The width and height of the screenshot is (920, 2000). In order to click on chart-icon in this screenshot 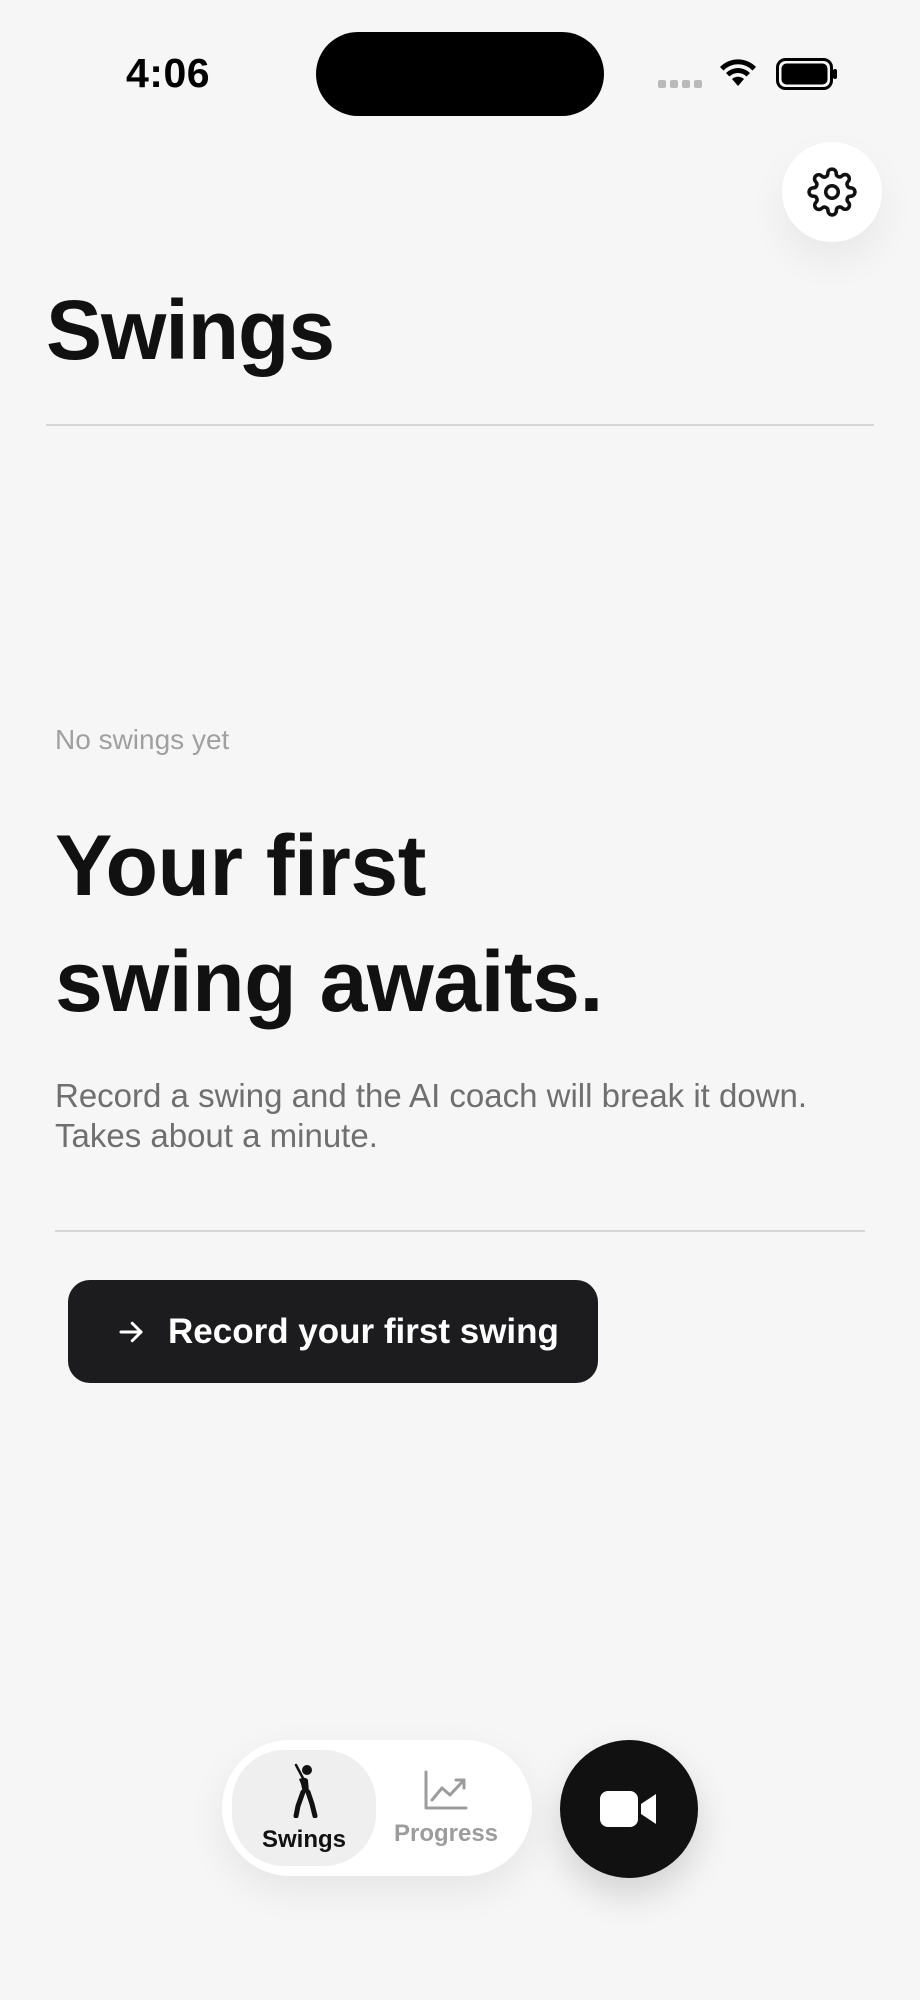, I will do `click(446, 1790)`.